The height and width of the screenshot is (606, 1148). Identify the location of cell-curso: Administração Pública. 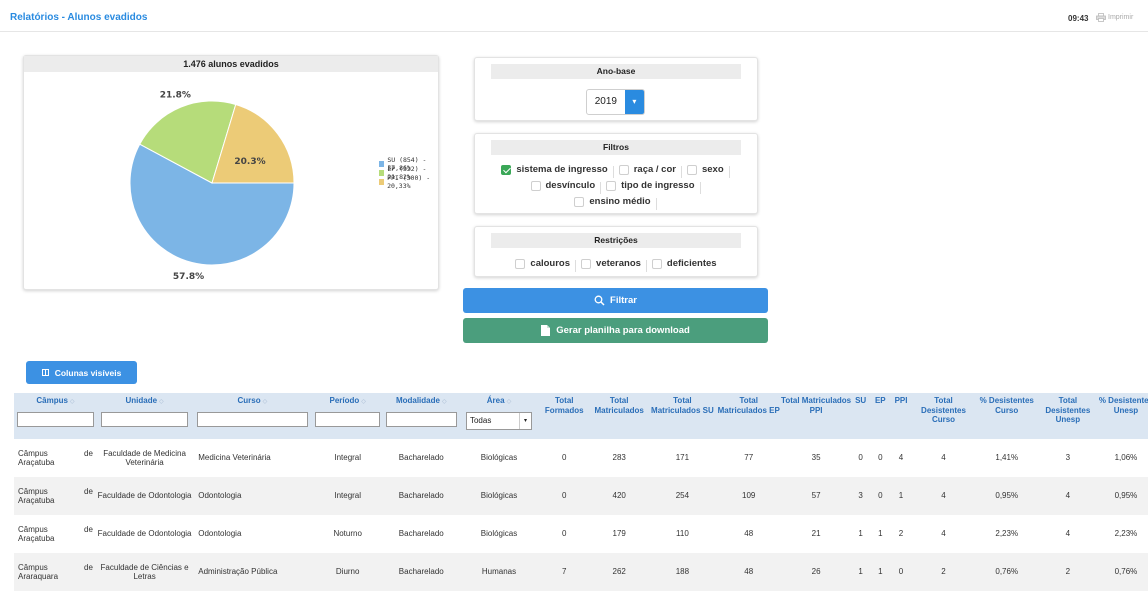
(252, 572).